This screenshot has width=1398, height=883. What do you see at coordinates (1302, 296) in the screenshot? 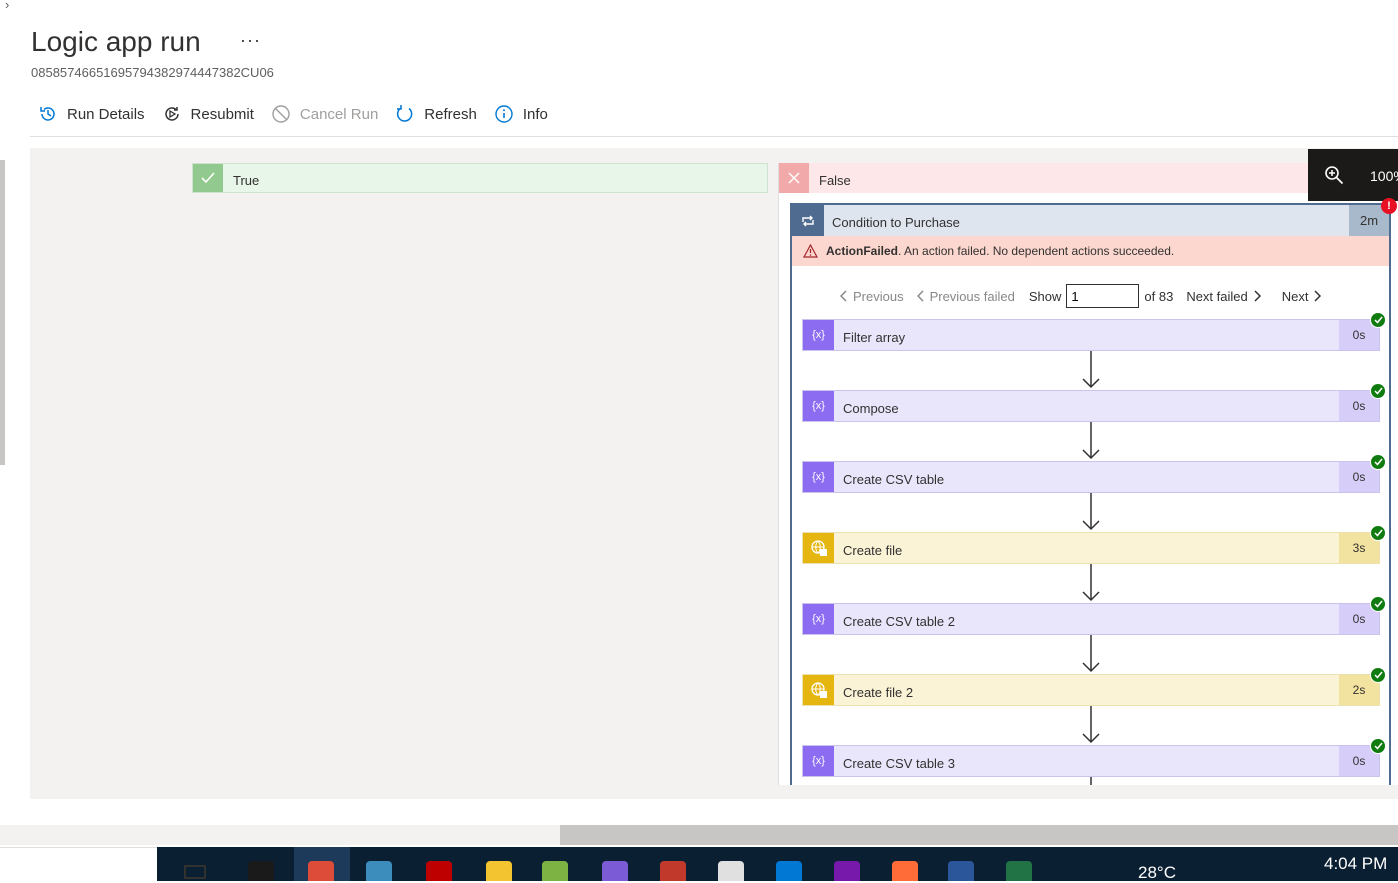
I see `next-button: Next` at bounding box center [1302, 296].